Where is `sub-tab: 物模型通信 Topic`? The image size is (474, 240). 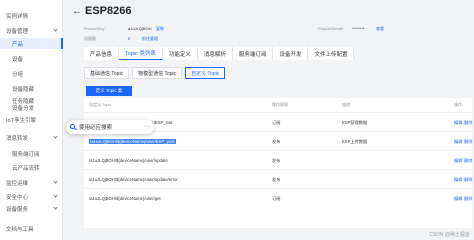
sub-tab: 物模型通信 Topic is located at coordinates (157, 73).